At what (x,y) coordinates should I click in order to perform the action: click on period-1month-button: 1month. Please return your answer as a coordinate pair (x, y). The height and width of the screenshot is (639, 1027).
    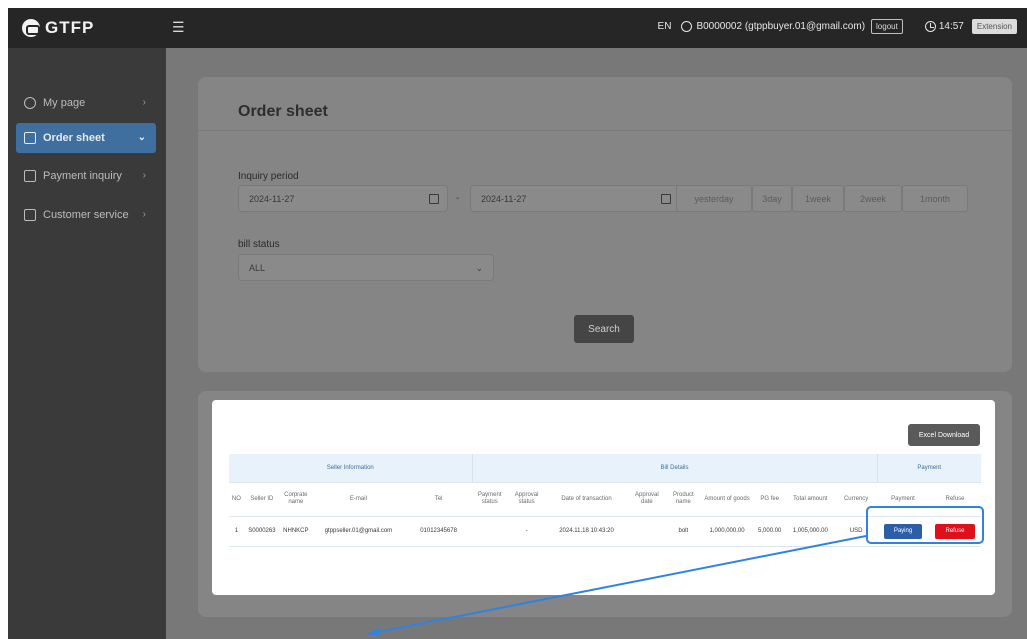
    Looking at the image, I should click on (935, 198).